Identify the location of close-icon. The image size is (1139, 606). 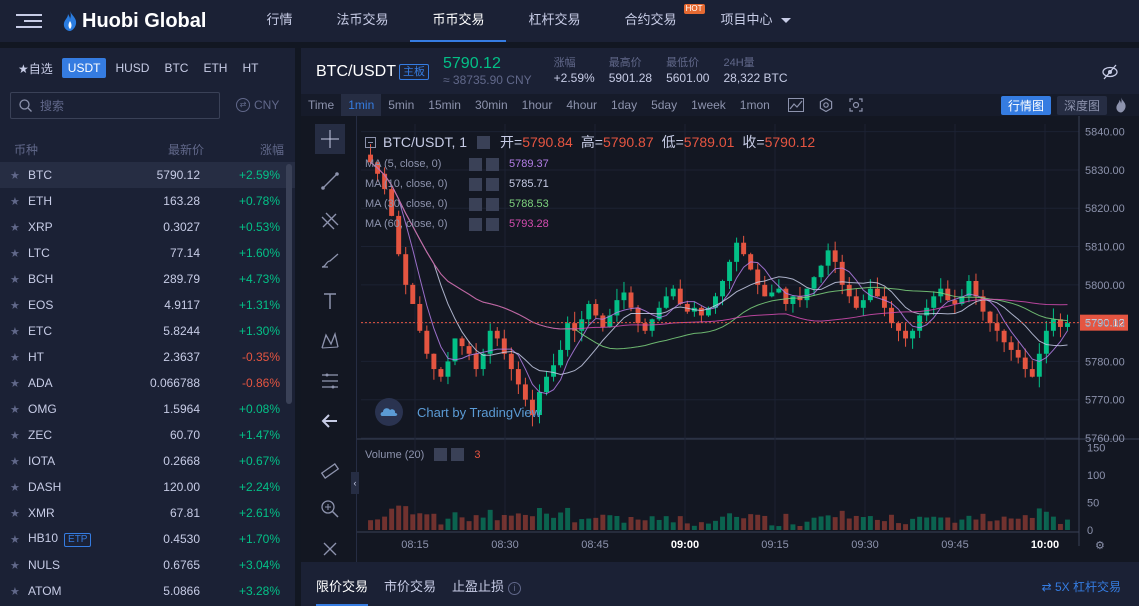
(330, 549).